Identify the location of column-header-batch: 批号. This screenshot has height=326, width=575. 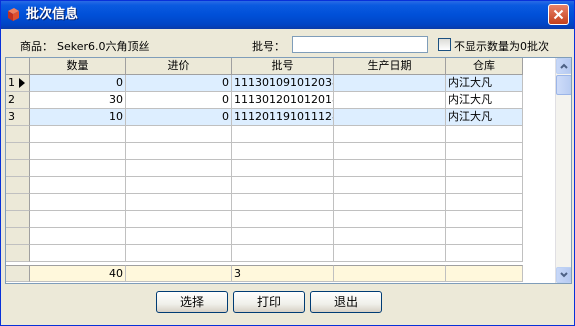
(283, 66).